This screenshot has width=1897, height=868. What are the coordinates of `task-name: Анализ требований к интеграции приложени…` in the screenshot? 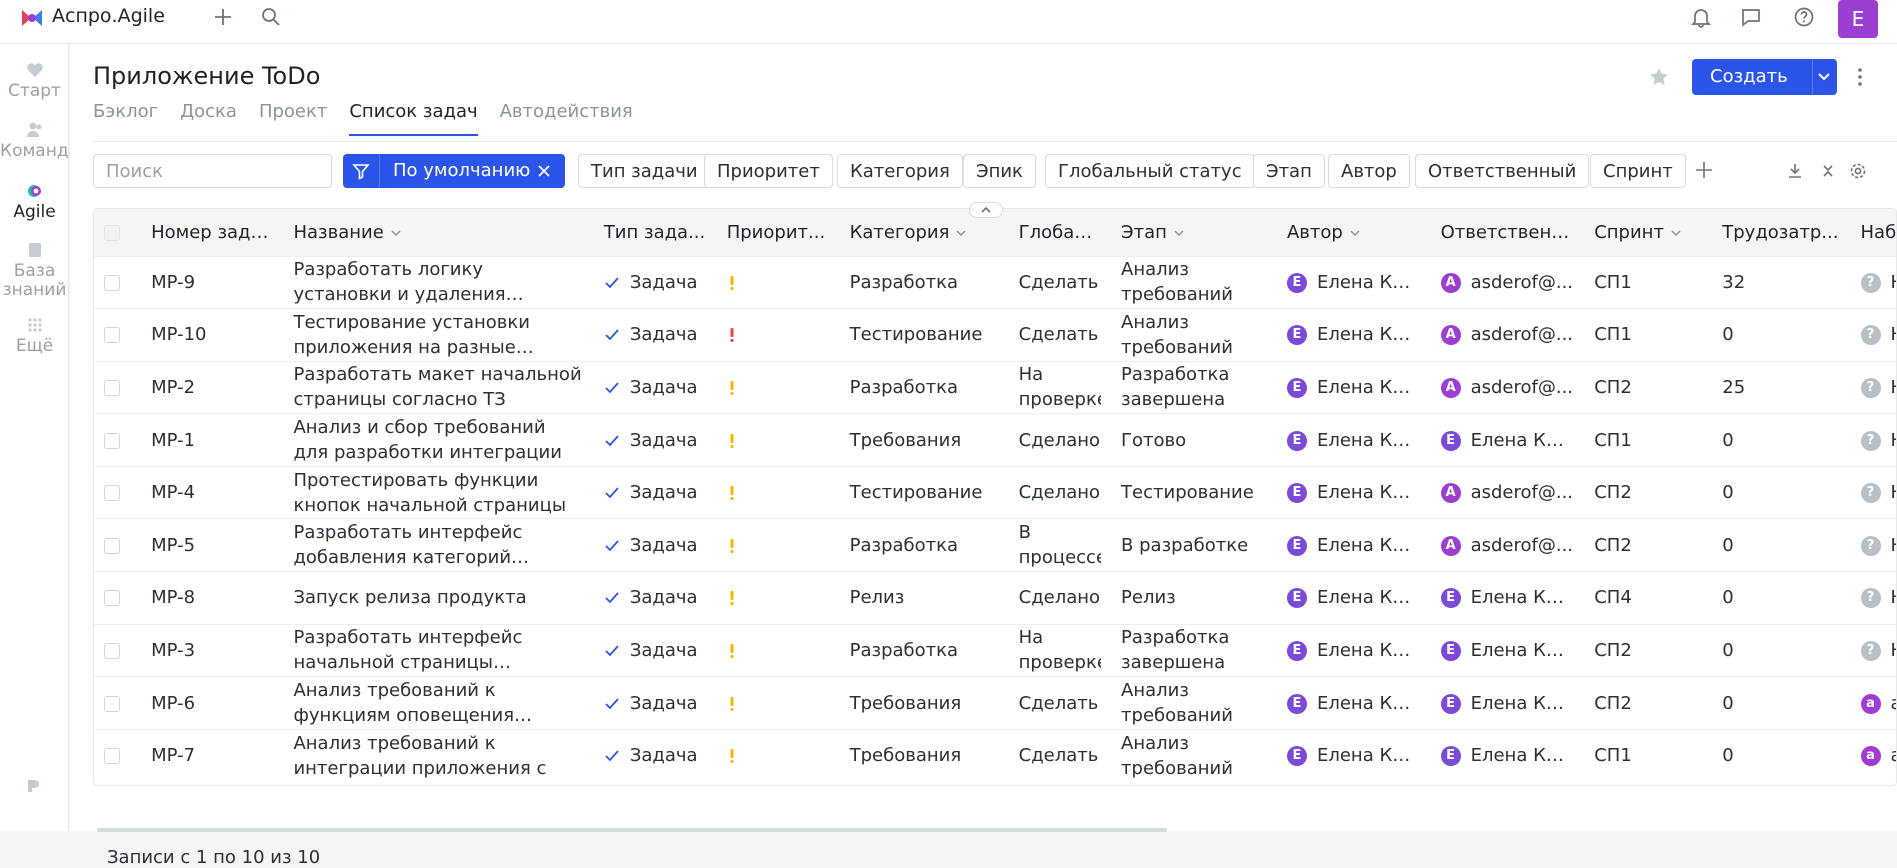 It's located at (438, 756).